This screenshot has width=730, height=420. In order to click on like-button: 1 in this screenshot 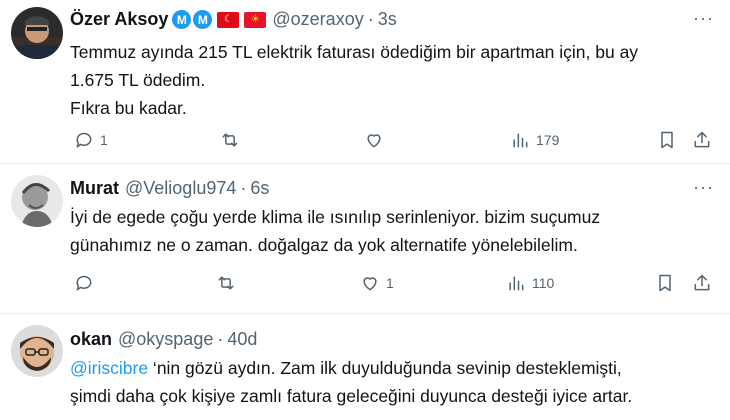, I will do `click(377, 283)`.